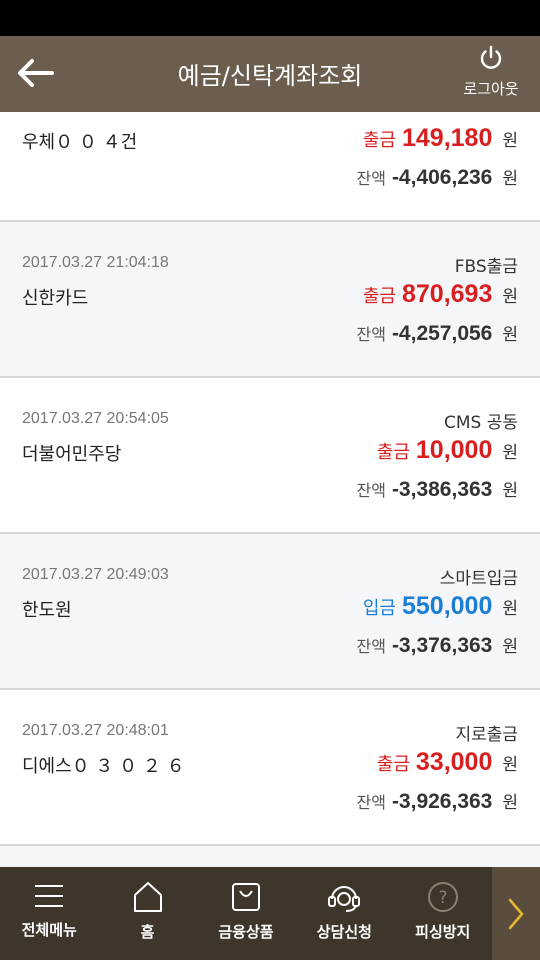 Image resolution: width=540 pixels, height=960 pixels. I want to click on nav-item-all-menu: 전체메뉴, so click(49, 913).